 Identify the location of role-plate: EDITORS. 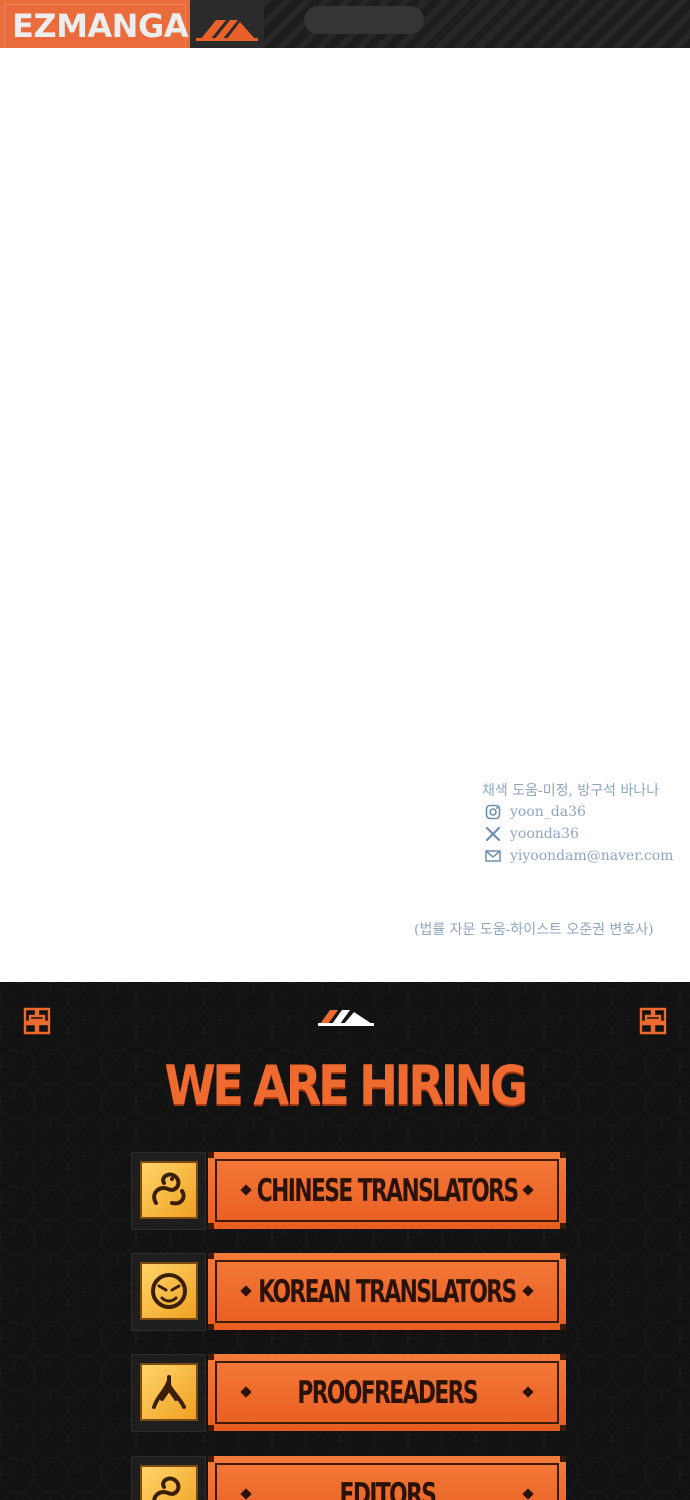
(387, 1478).